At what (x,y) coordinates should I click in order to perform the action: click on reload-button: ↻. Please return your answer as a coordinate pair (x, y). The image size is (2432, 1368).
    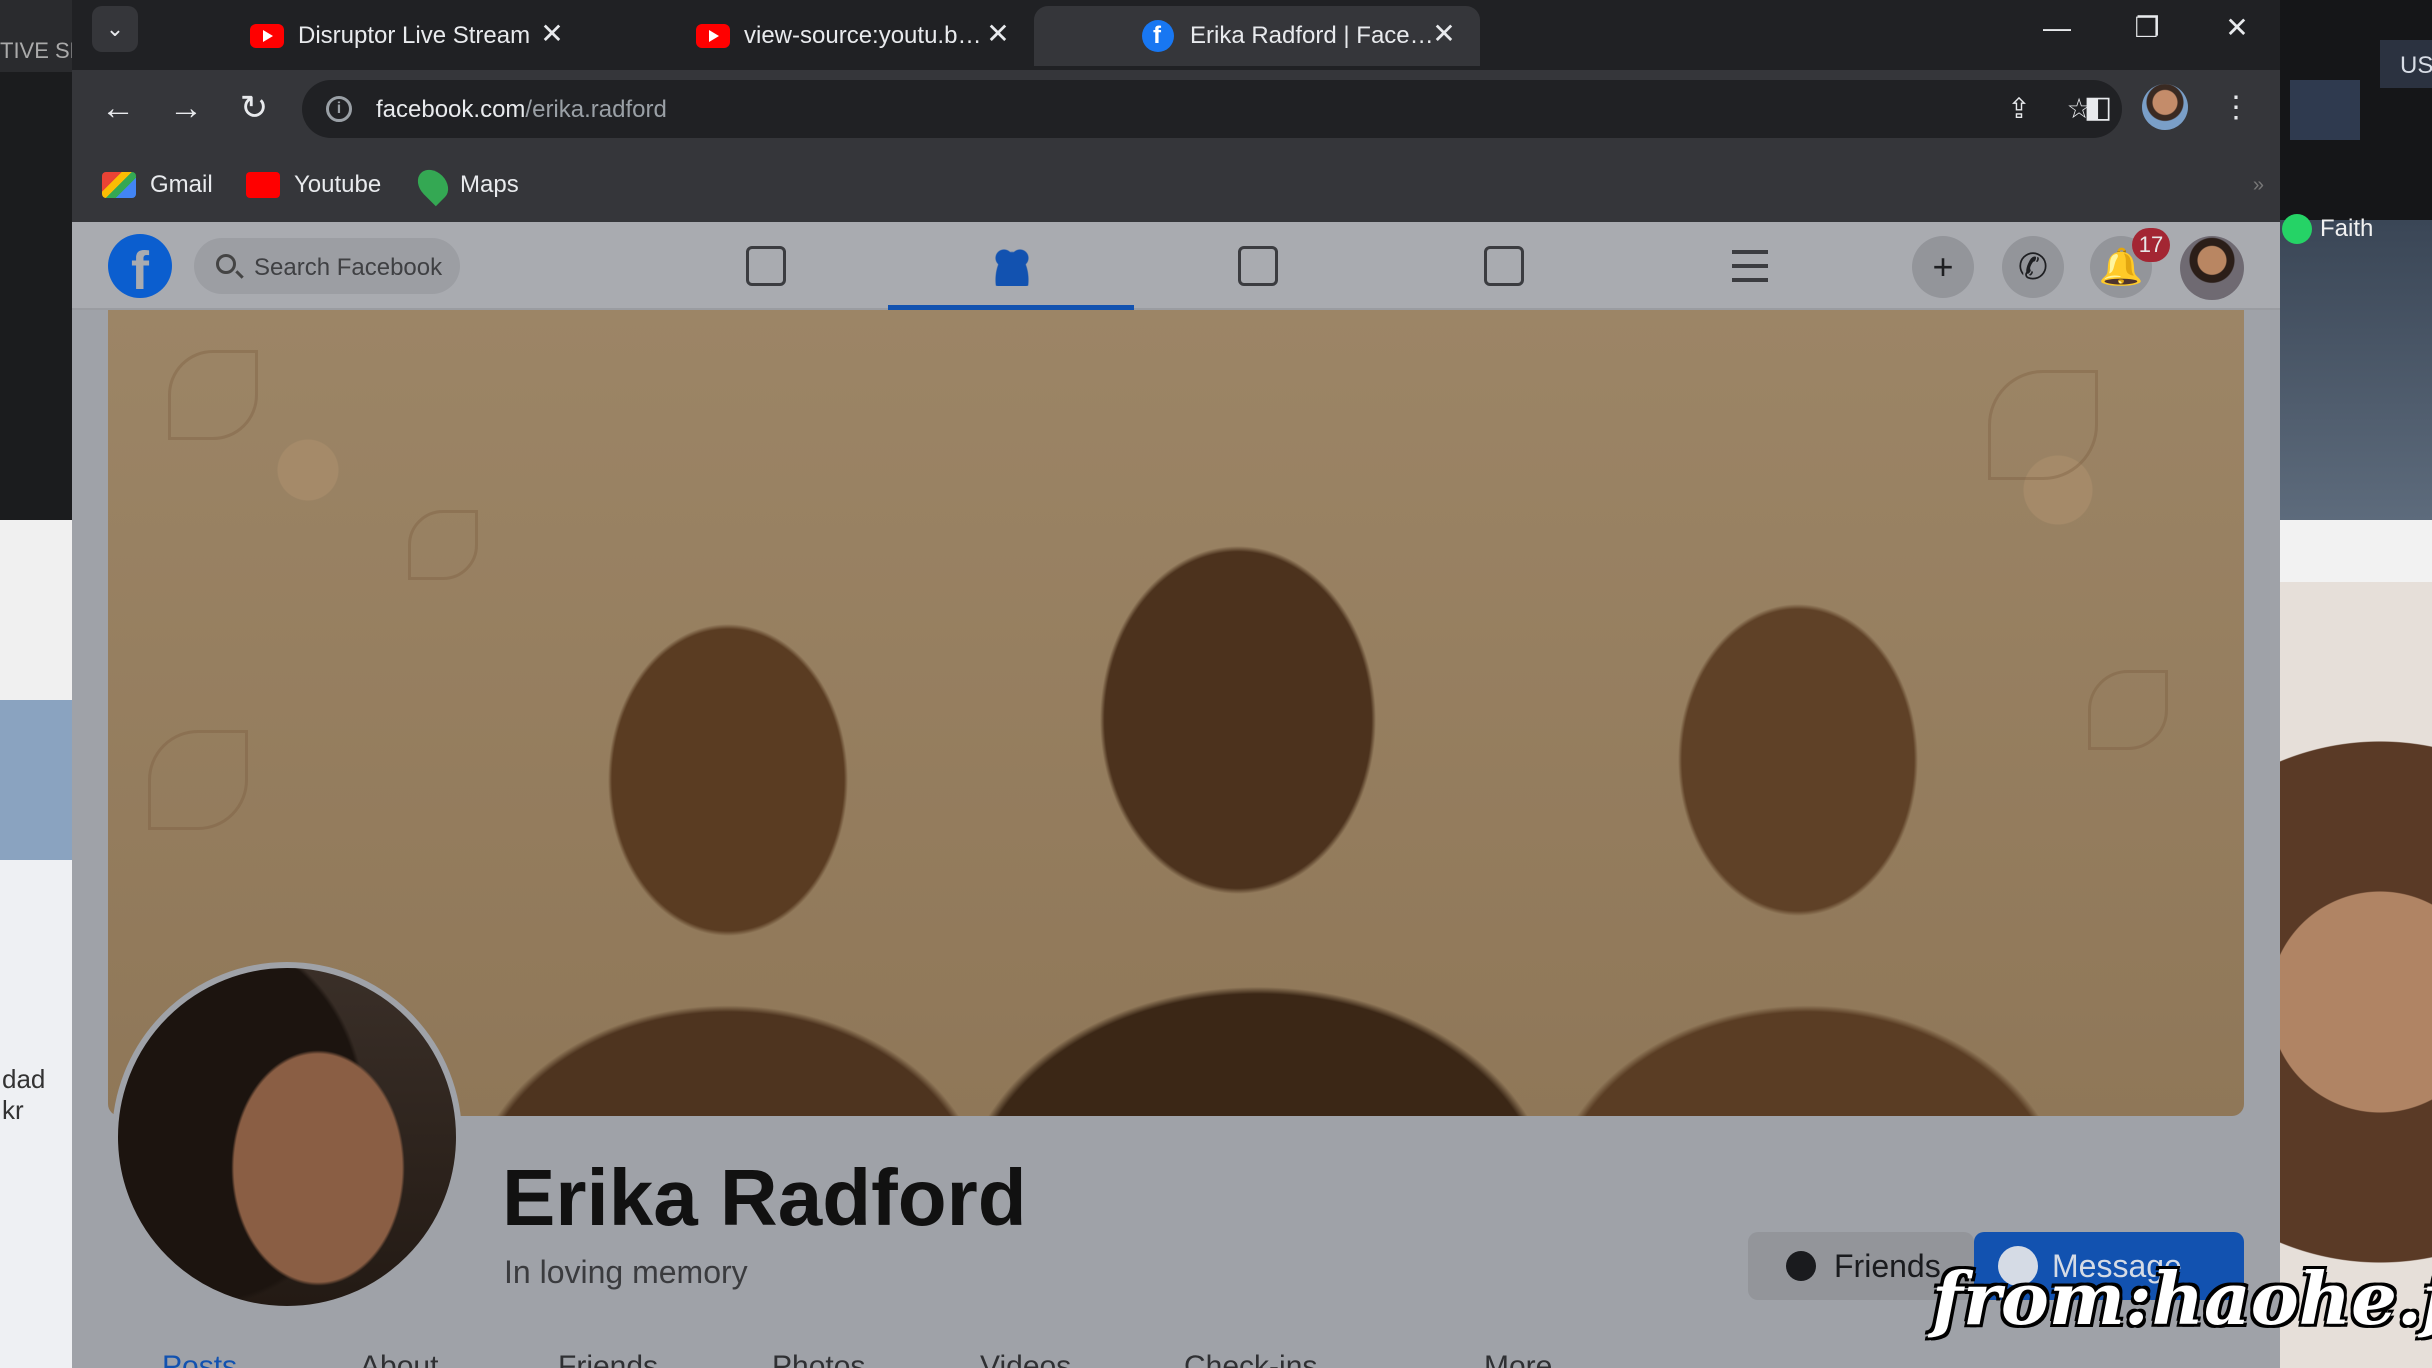
    Looking at the image, I should click on (254, 108).